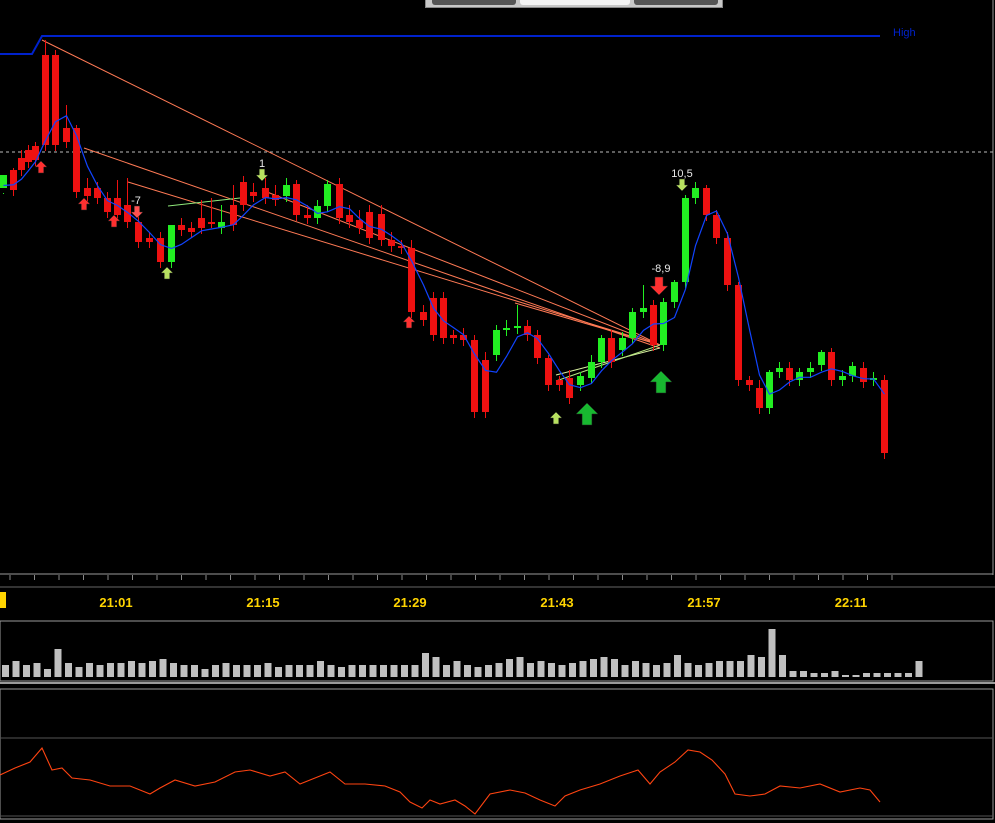 The height and width of the screenshot is (823, 995). Describe the element at coordinates (262, 175) in the screenshot. I see `signal-down-arrow-icon` at that location.